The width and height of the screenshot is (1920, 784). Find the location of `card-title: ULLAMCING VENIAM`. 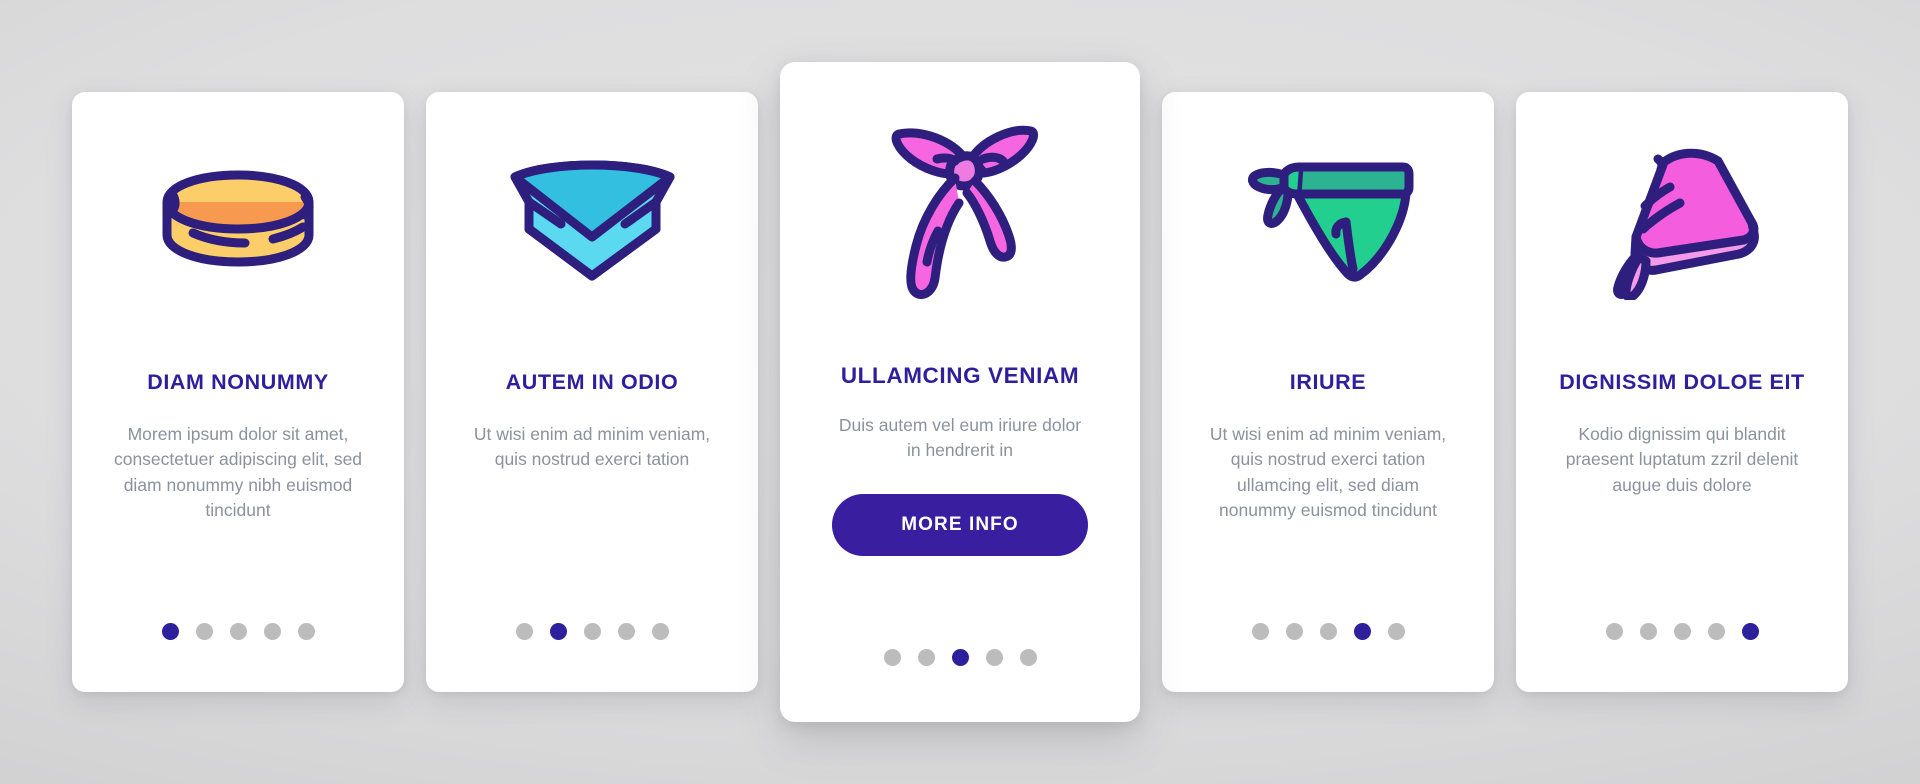

card-title: ULLAMCING VENIAM is located at coordinates (960, 375).